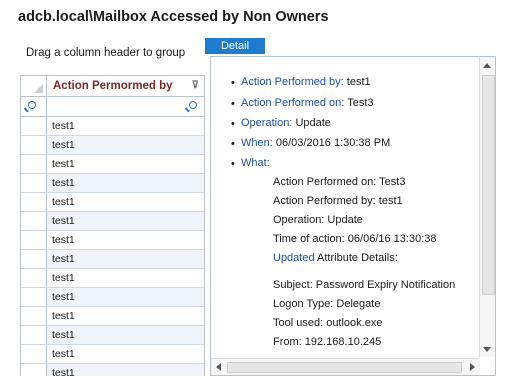 Image resolution: width=520 pixels, height=382 pixels. I want to click on detail-item-performed-by: Action Performed by: test1, so click(306, 82).